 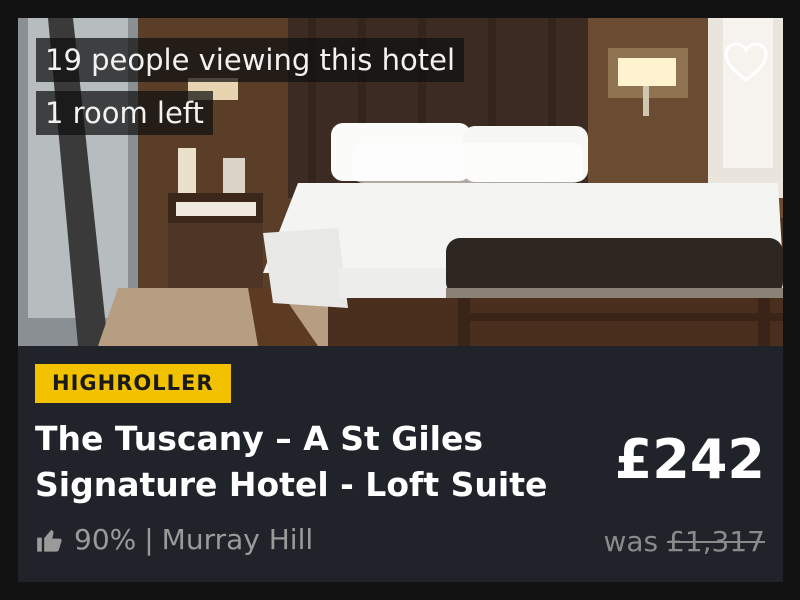 I want to click on rating-location: 90% | Murray Hill, so click(x=174, y=540).